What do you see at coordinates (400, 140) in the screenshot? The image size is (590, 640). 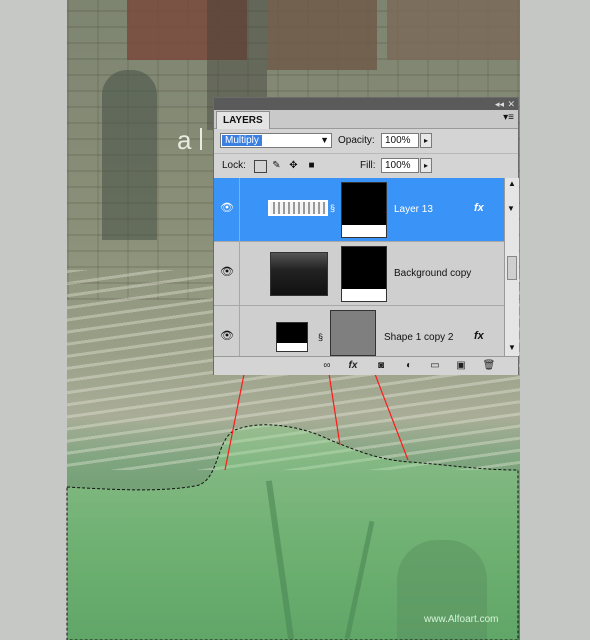 I see `opacity-input: 100%` at bounding box center [400, 140].